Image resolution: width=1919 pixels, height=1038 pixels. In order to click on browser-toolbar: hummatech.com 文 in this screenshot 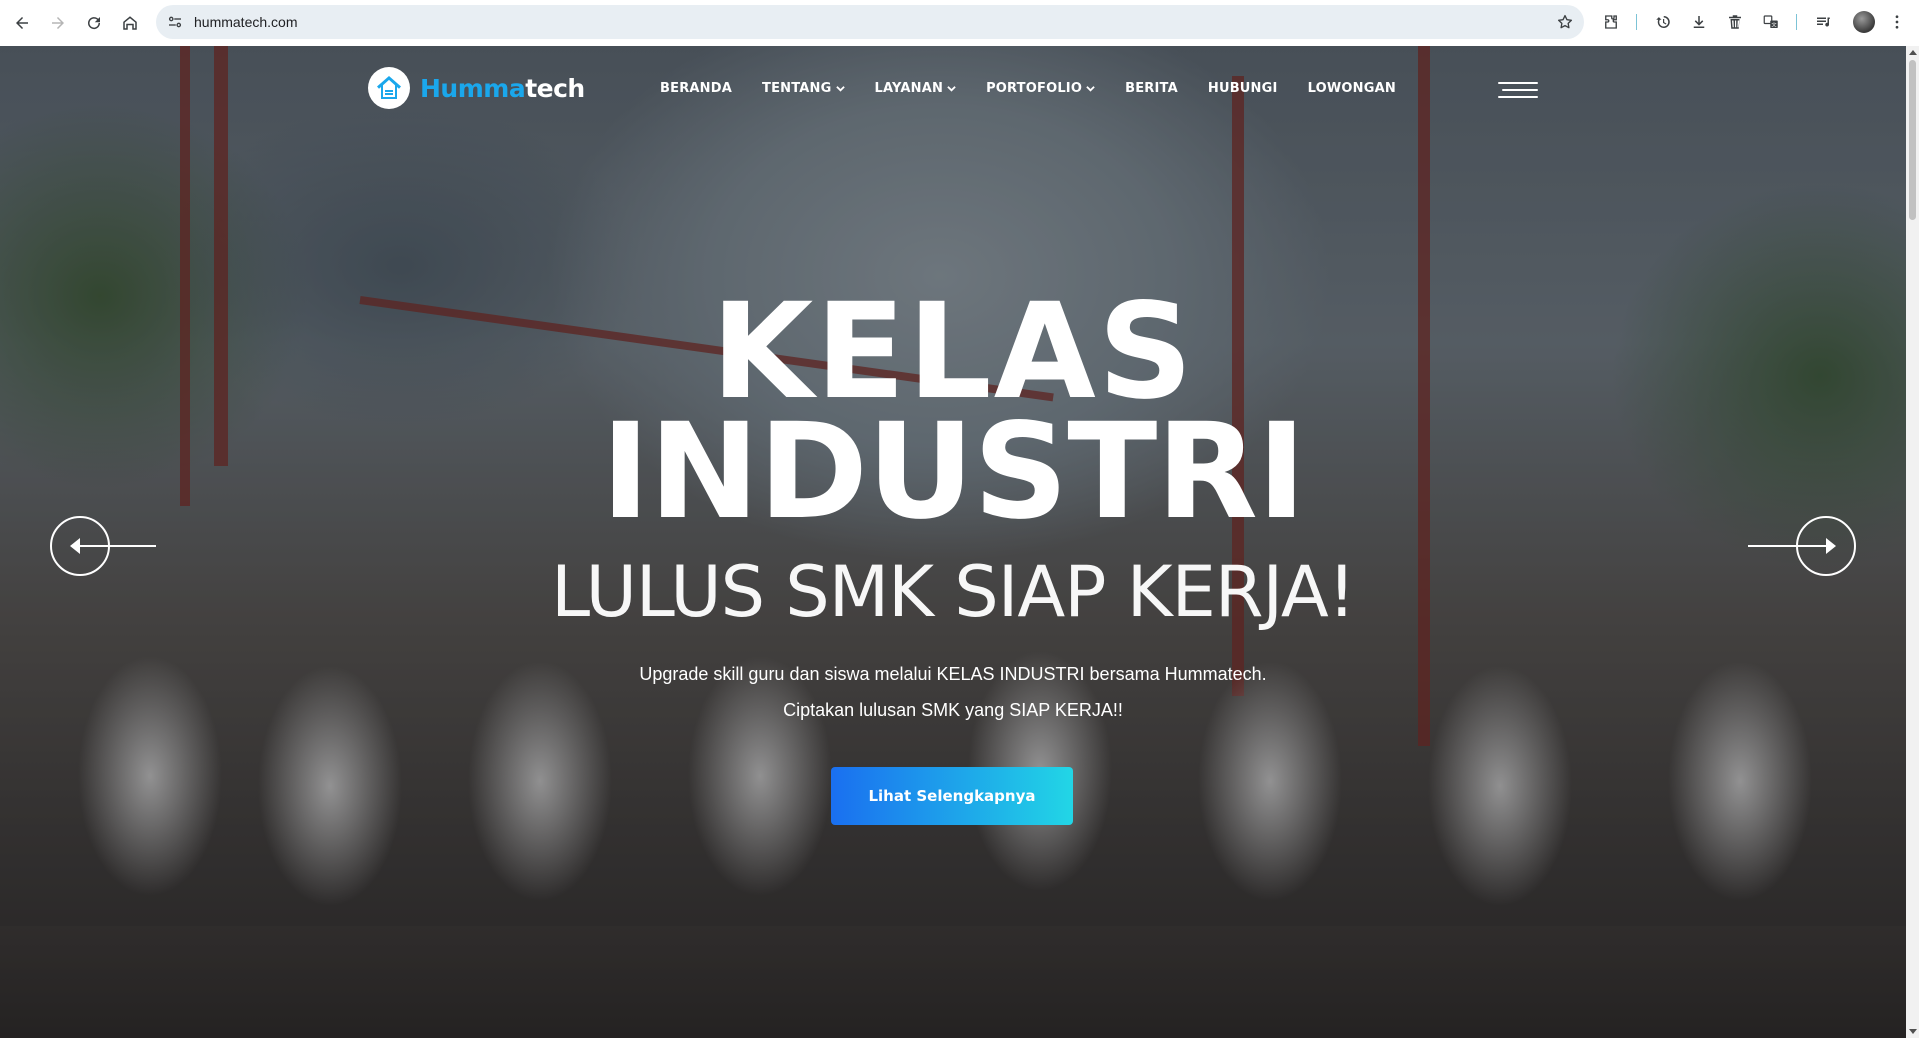, I will do `click(959, 23)`.